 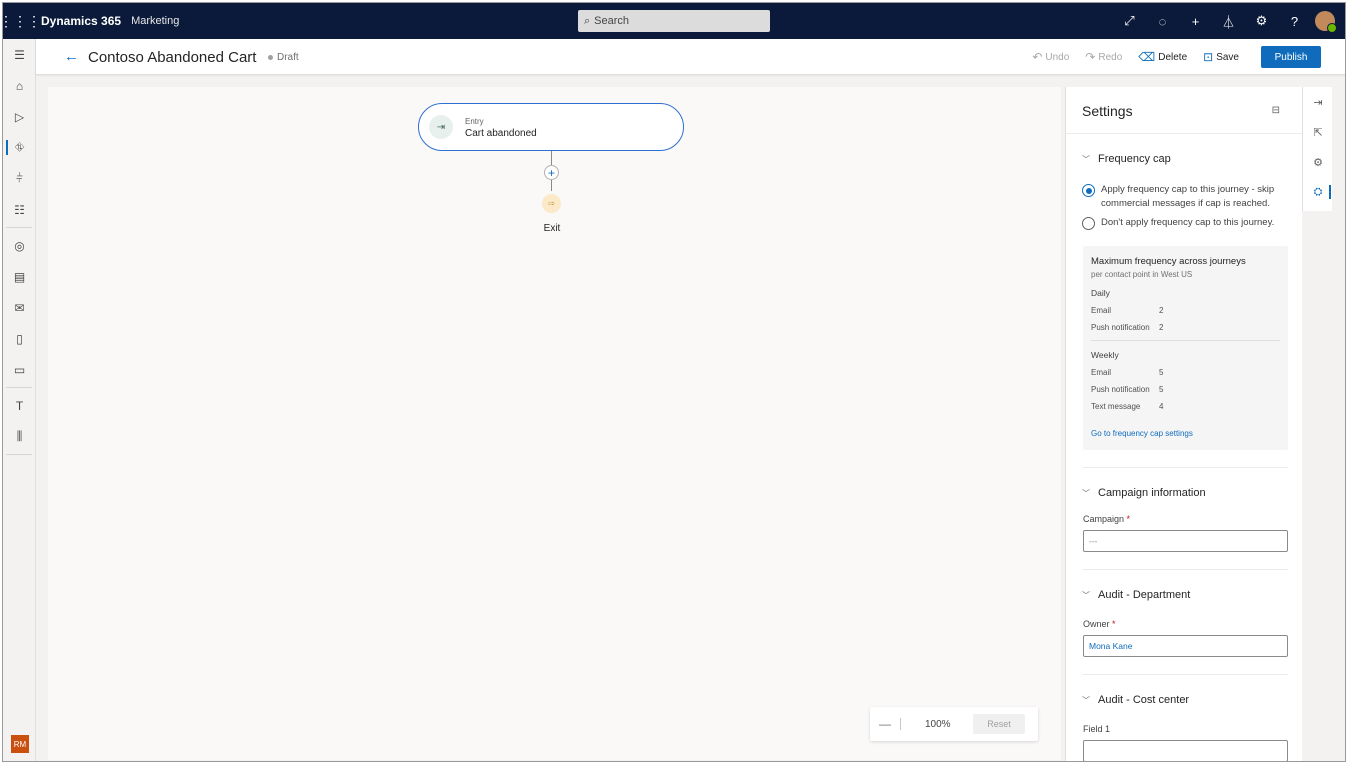 I want to click on freq-row: Push notification 2, so click(x=1185, y=327).